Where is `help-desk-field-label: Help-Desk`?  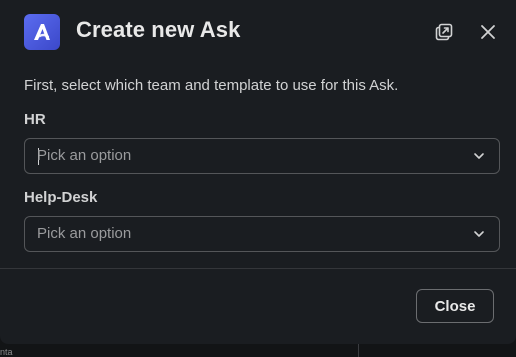 help-desk-field-label: Help-Desk is located at coordinates (61, 197).